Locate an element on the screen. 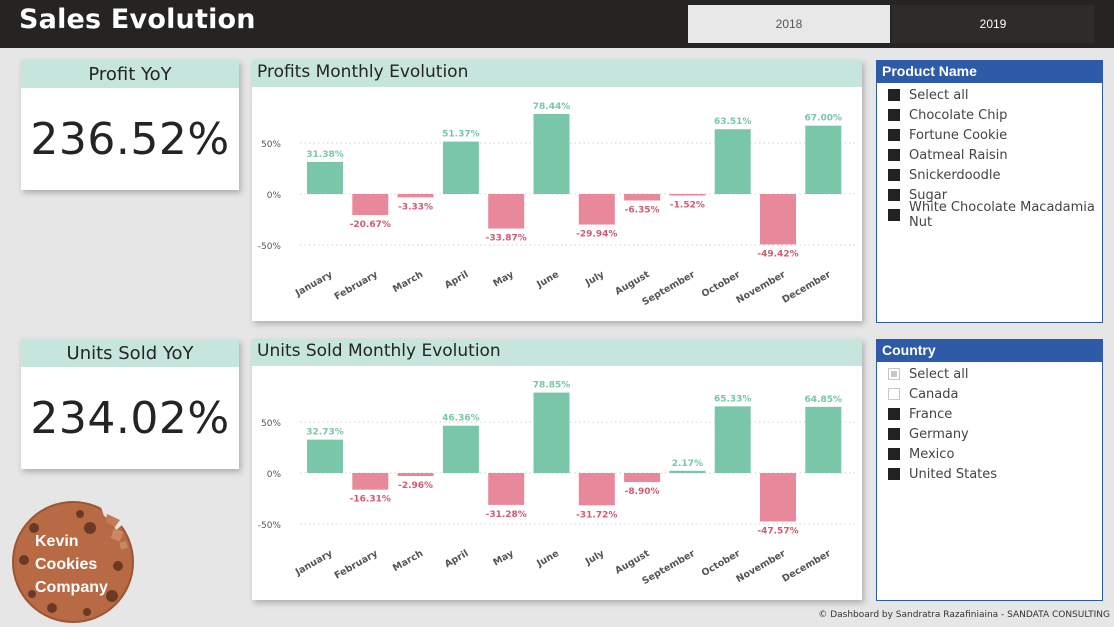 Image resolution: width=1114 pixels, height=627 pixels. data-label: 63.51% is located at coordinates (733, 122).